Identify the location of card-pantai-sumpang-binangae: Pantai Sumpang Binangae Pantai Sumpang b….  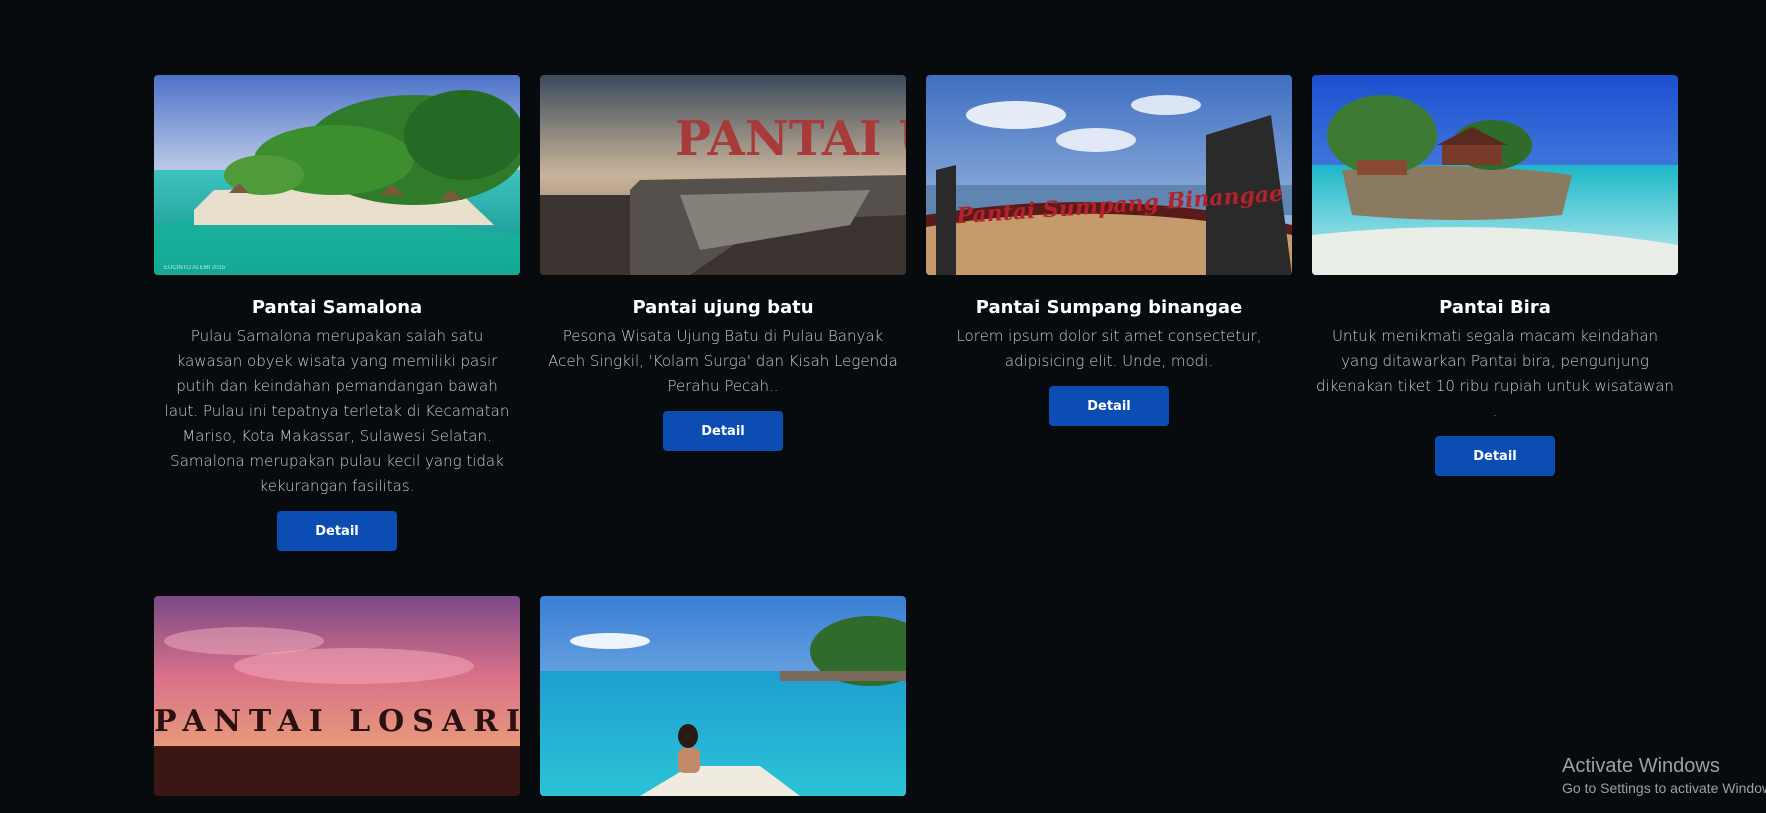
(1109, 250).